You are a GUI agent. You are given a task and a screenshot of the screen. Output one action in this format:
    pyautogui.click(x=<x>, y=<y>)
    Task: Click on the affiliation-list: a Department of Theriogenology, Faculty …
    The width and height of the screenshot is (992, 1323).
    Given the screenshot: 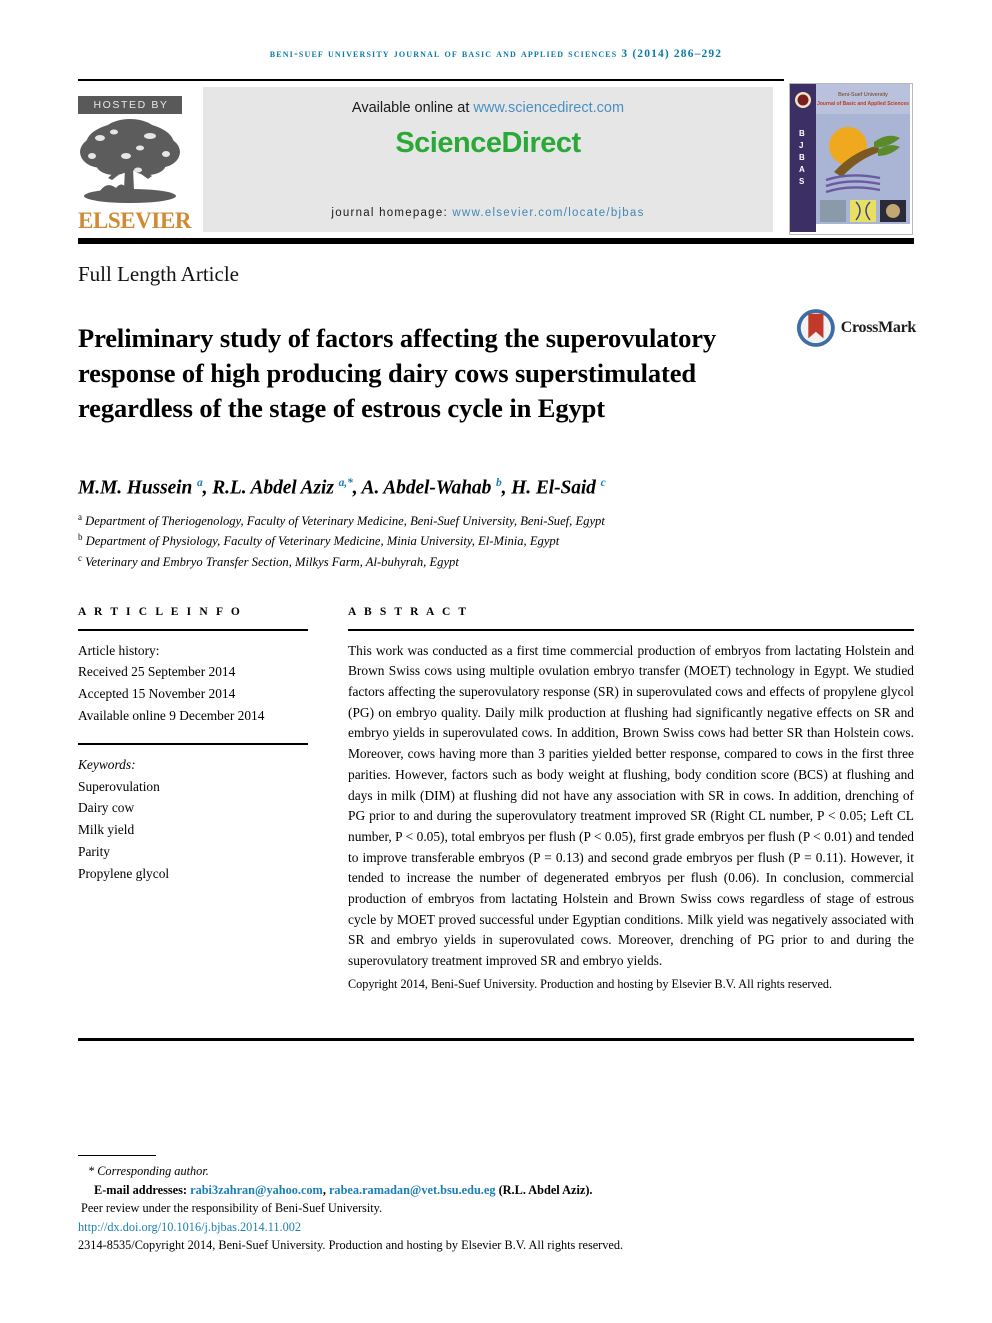 What is the action you would take?
    pyautogui.click(x=488, y=541)
    